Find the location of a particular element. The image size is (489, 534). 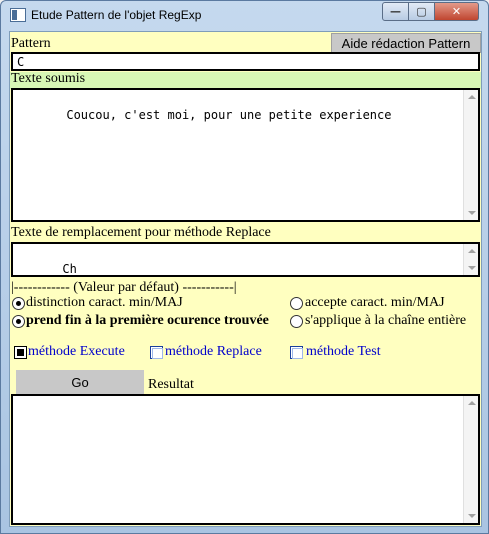

case-insensitive-label: accepte caract. min/MAJ is located at coordinates (375, 302).